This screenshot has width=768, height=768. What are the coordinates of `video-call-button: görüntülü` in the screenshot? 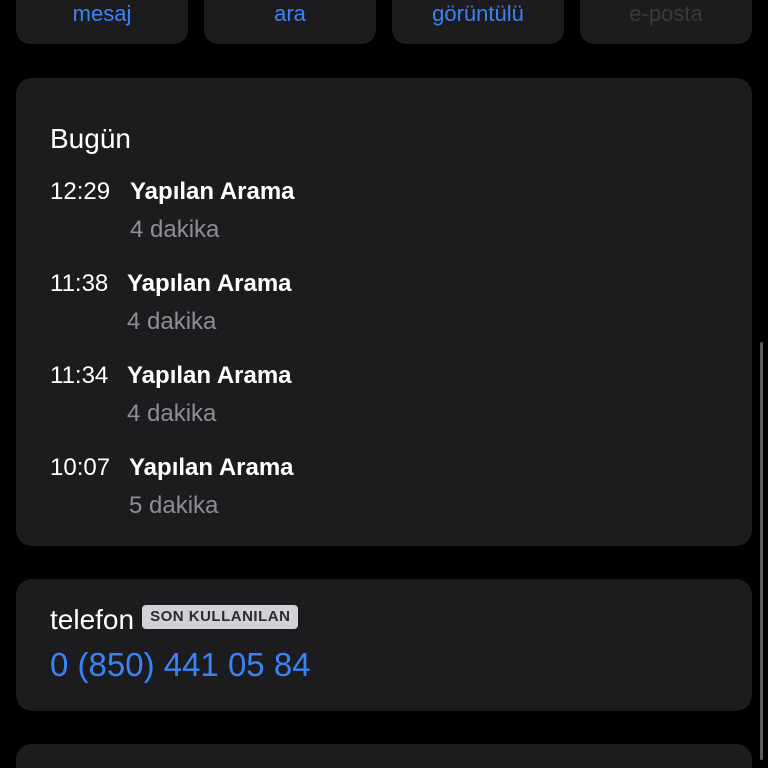 It's located at (478, 22).